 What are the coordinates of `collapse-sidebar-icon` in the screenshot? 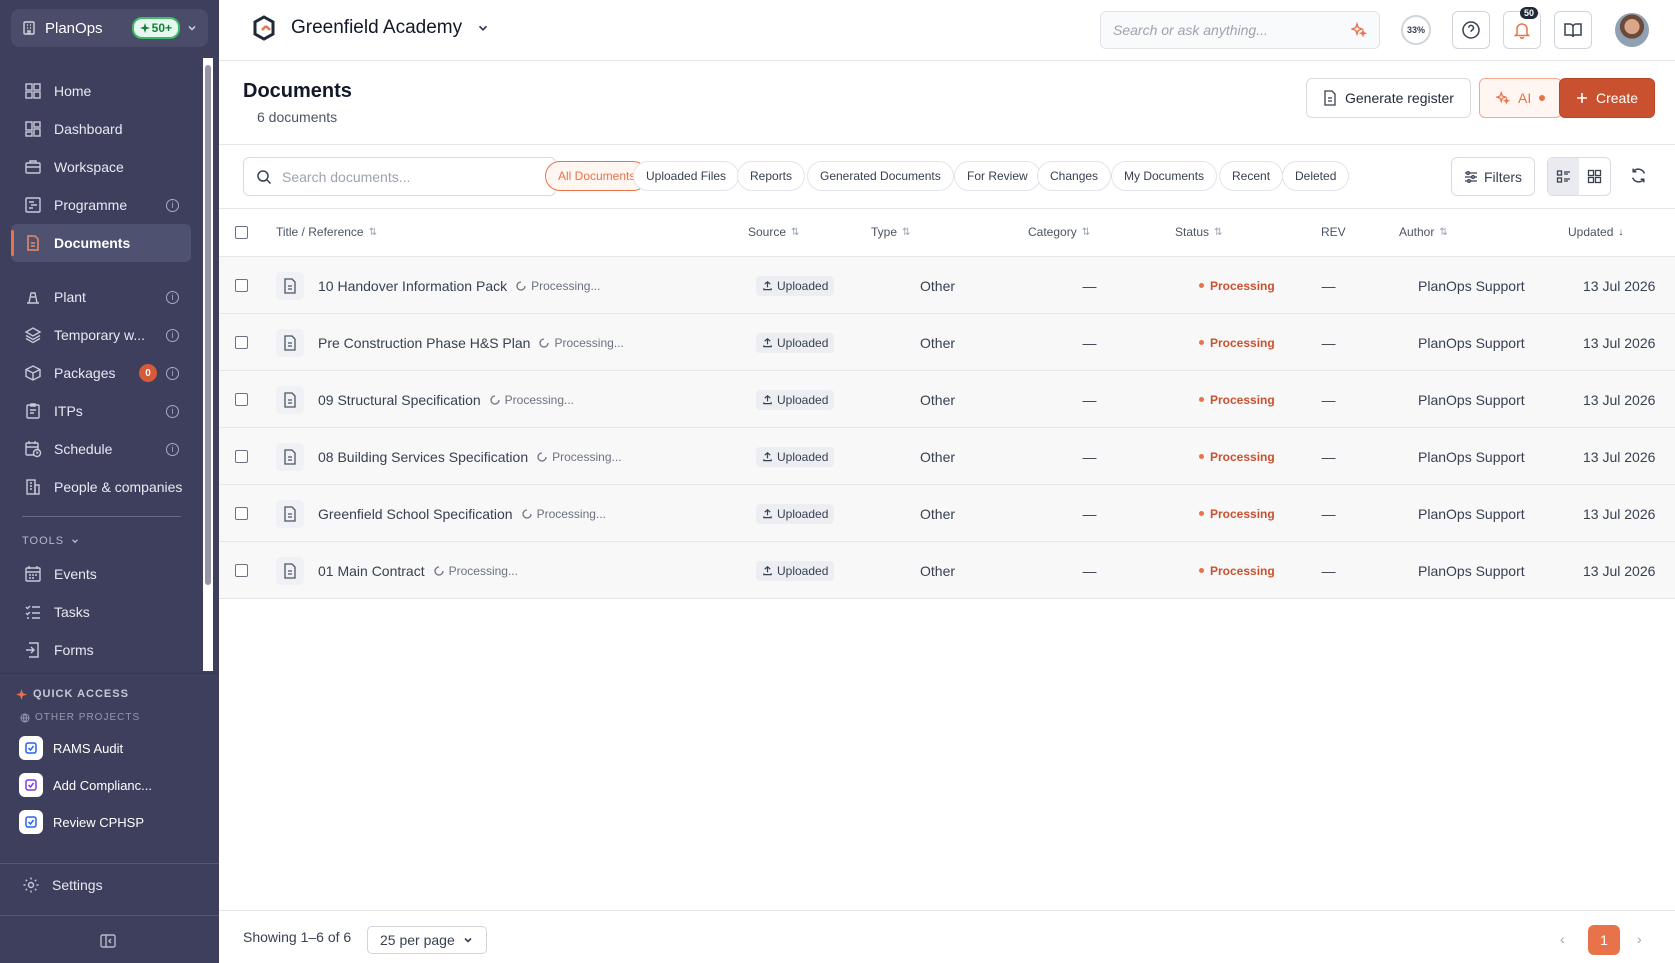 It's located at (108, 941).